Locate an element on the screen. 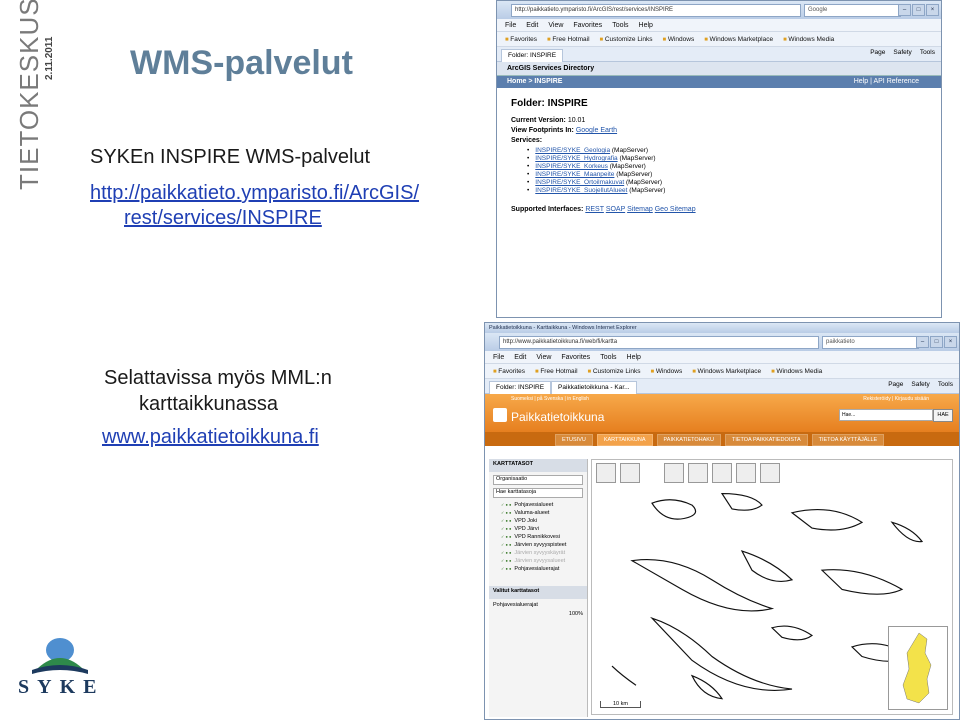 This screenshot has width=960, height=720. interface-rest: REST is located at coordinates (594, 209).